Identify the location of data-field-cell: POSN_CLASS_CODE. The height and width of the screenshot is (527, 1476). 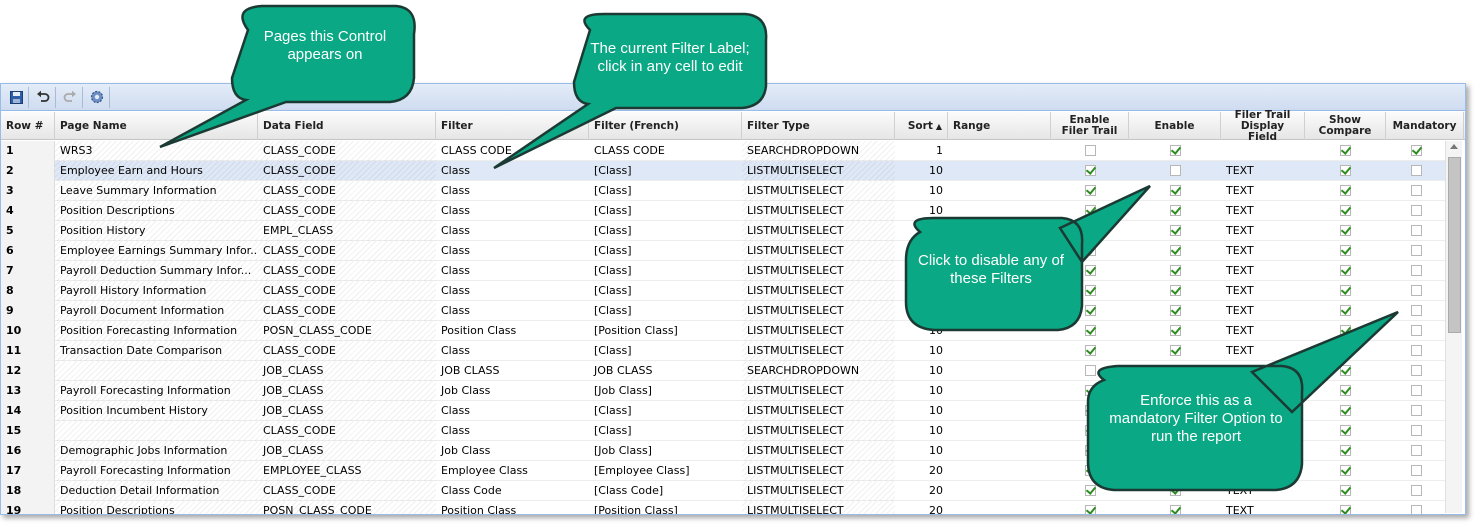
(347, 331).